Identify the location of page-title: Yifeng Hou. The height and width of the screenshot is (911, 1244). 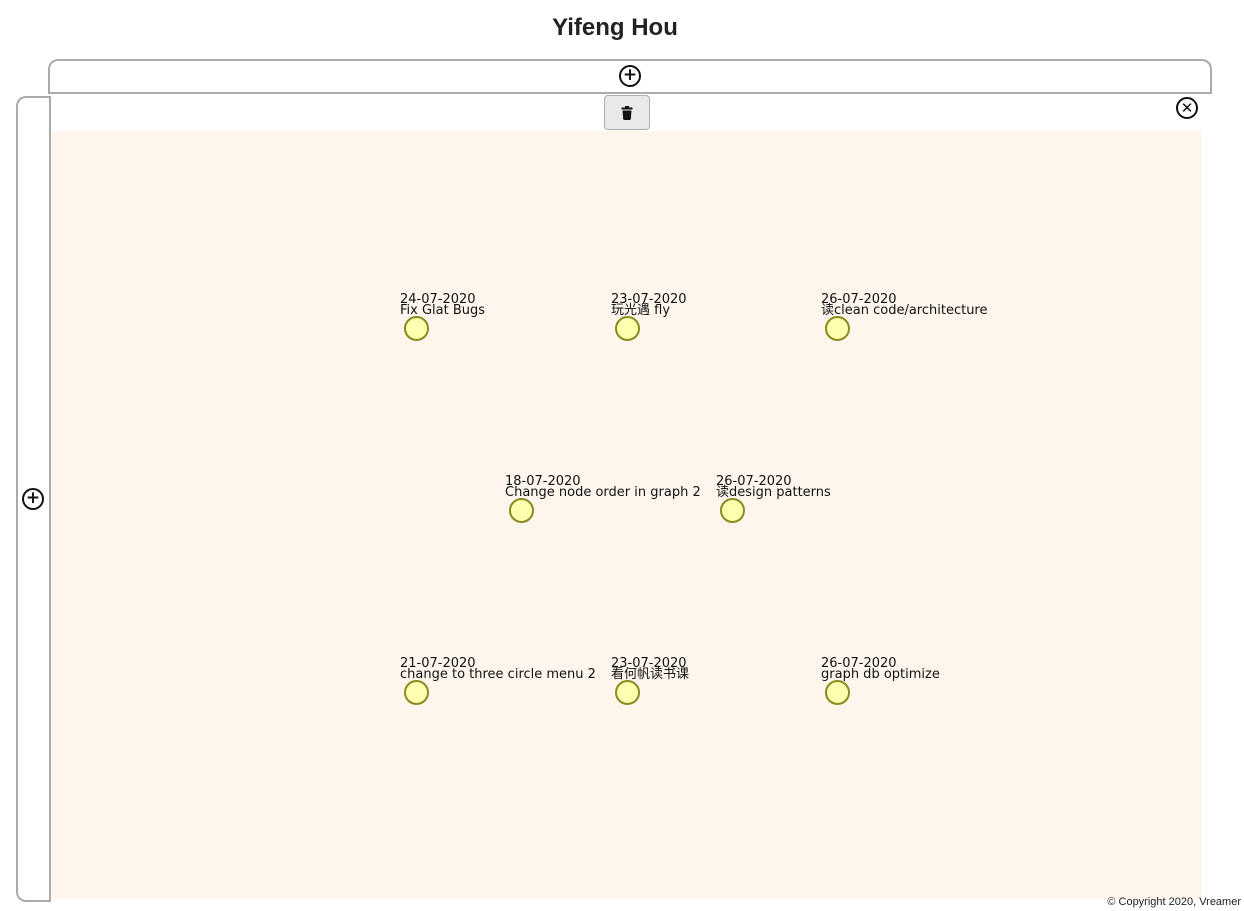
(615, 27).